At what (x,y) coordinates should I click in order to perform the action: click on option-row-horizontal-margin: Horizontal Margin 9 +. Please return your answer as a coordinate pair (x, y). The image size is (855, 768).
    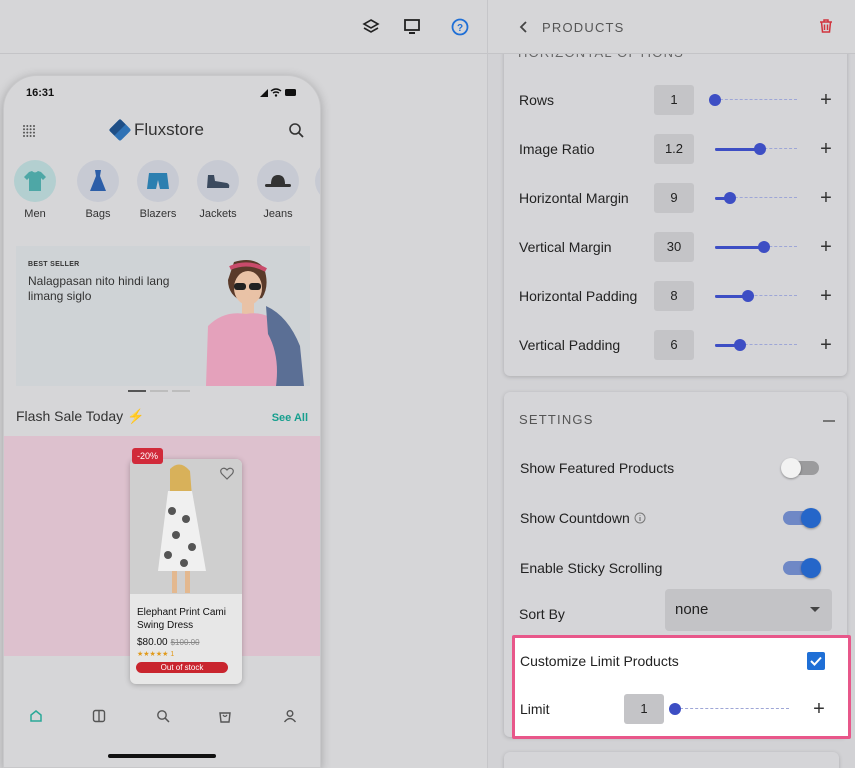
    Looking at the image, I should click on (671, 198).